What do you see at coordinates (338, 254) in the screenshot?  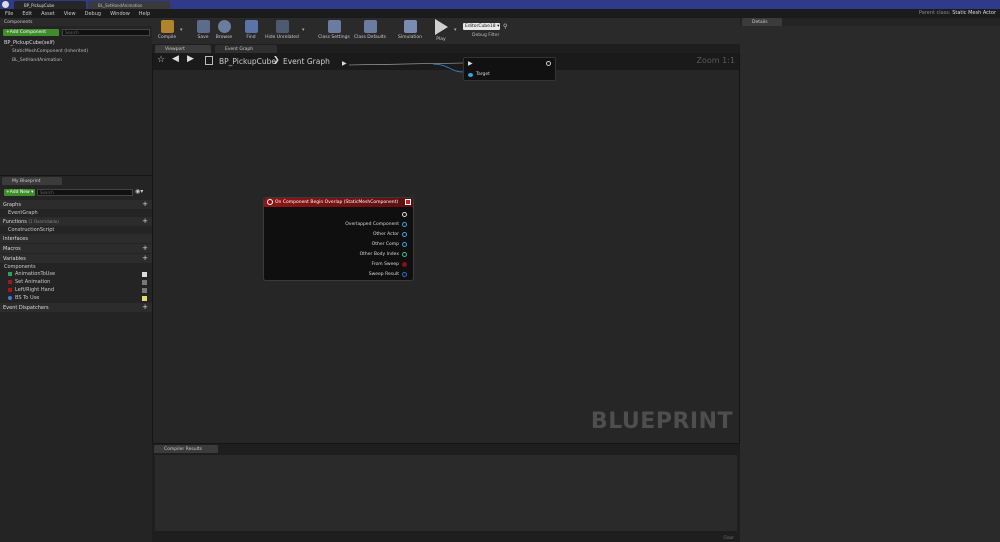 I see `pin-other-body-index: Other Body Index` at bounding box center [338, 254].